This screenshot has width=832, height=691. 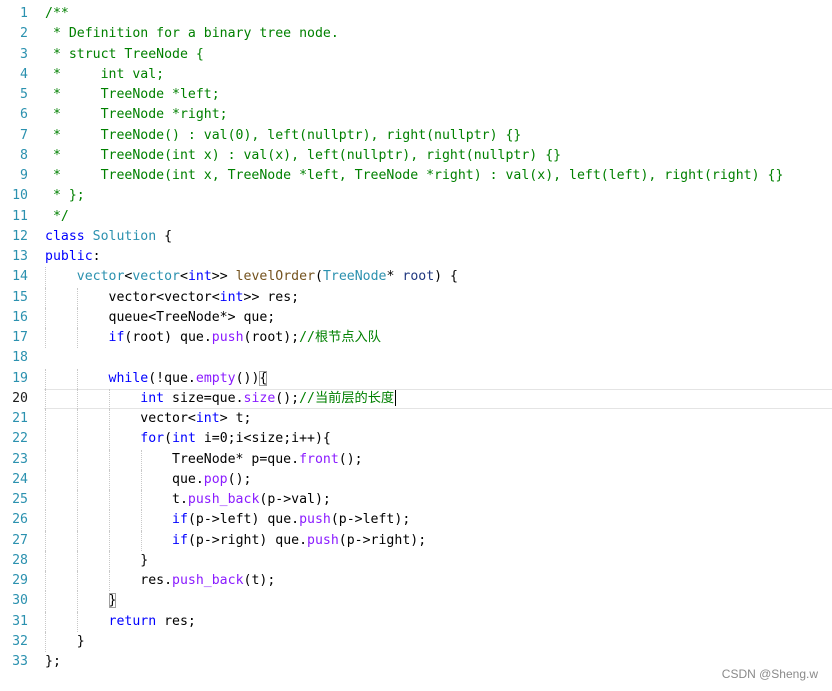 What do you see at coordinates (124, 55) in the screenshot?
I see `code-text: * struct TreeNode {` at bounding box center [124, 55].